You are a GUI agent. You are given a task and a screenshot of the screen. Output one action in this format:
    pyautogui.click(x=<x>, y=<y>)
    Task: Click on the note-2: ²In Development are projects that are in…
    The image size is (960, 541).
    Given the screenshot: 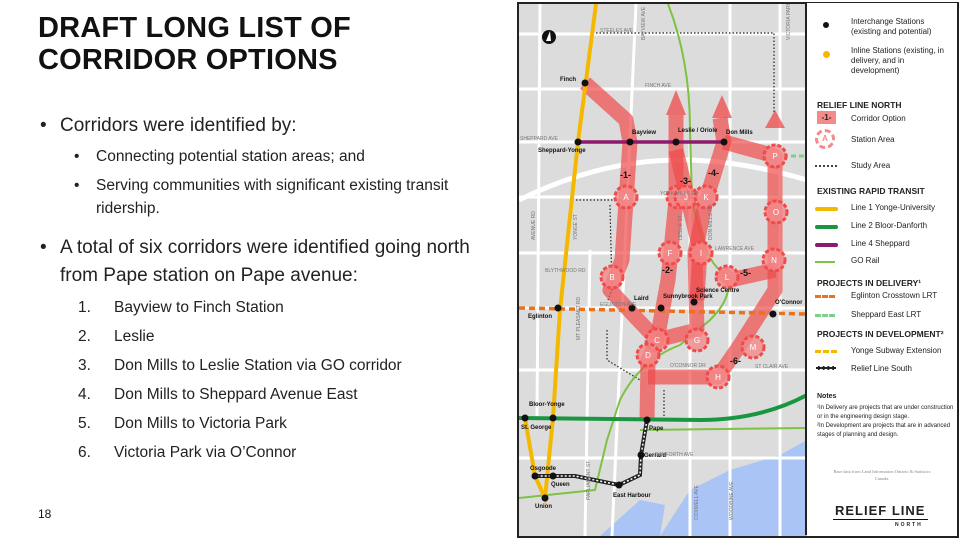 What is the action you would take?
    pyautogui.click(x=884, y=430)
    